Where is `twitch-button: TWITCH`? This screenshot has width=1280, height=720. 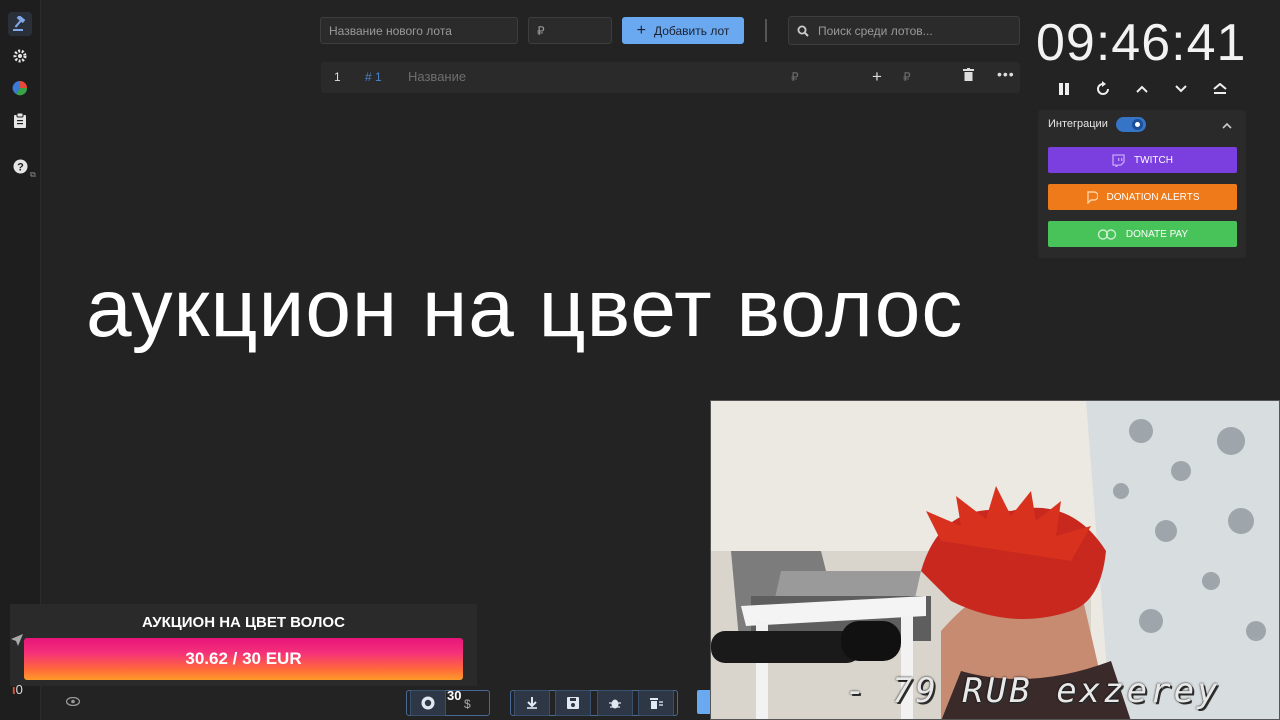
twitch-button: TWITCH is located at coordinates (1142, 160).